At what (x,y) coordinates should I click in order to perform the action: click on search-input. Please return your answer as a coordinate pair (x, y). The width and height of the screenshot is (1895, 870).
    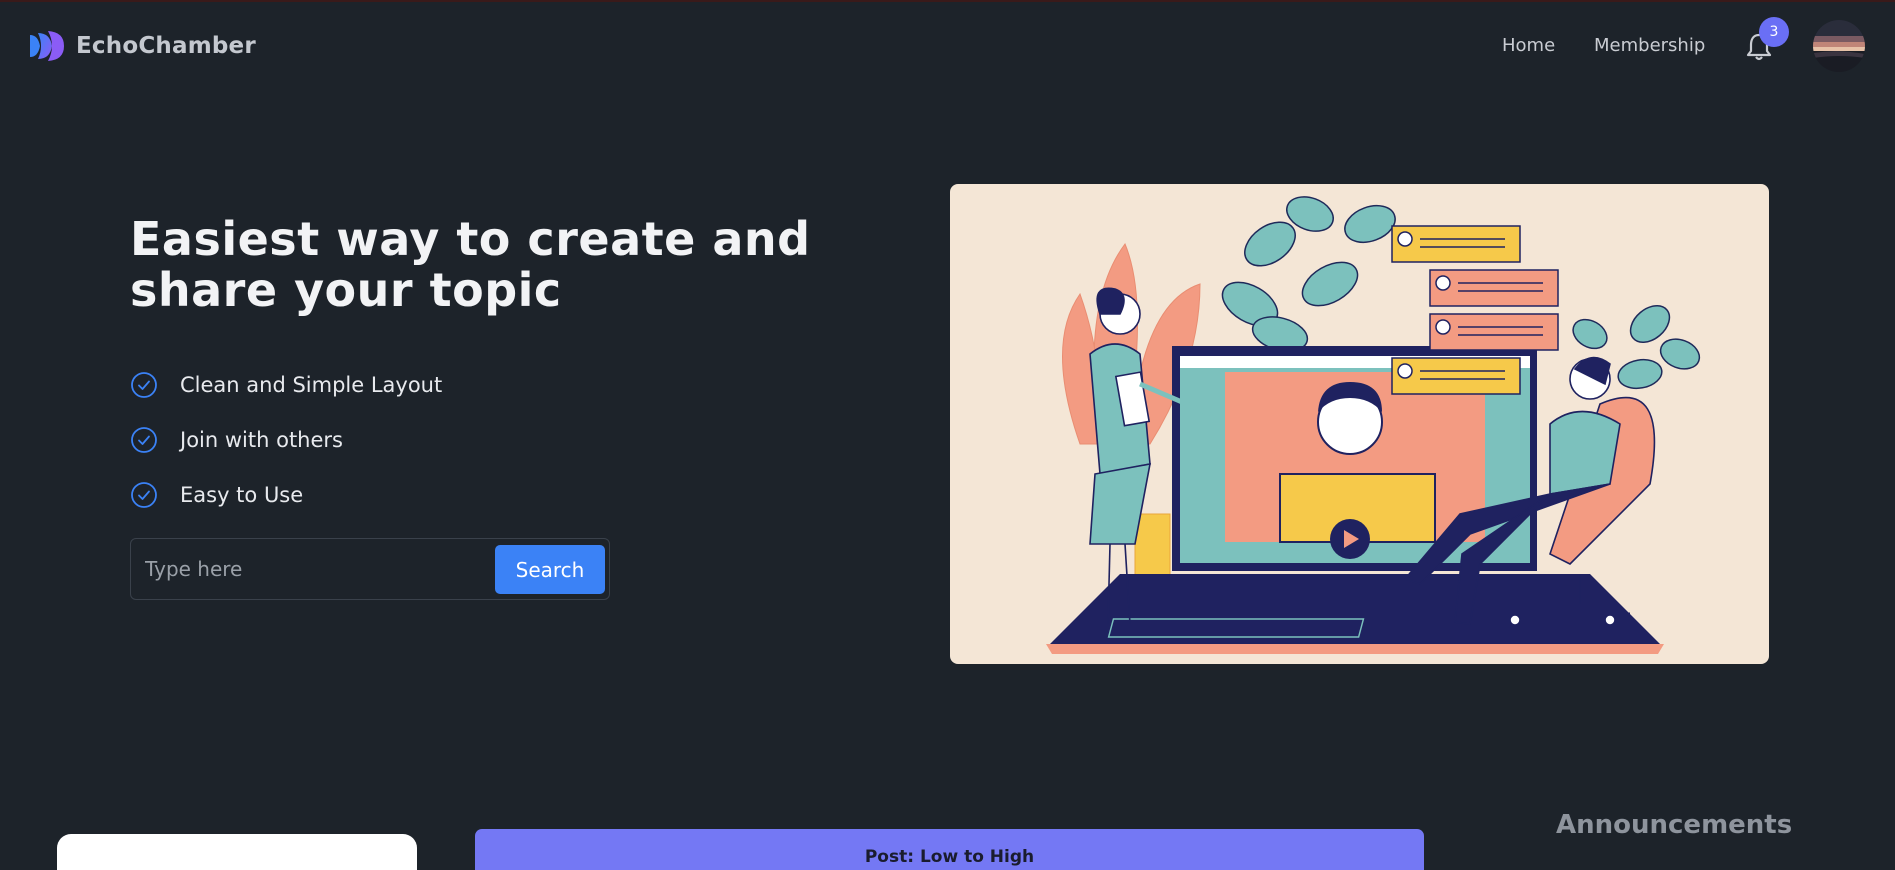
    Looking at the image, I should click on (315, 569).